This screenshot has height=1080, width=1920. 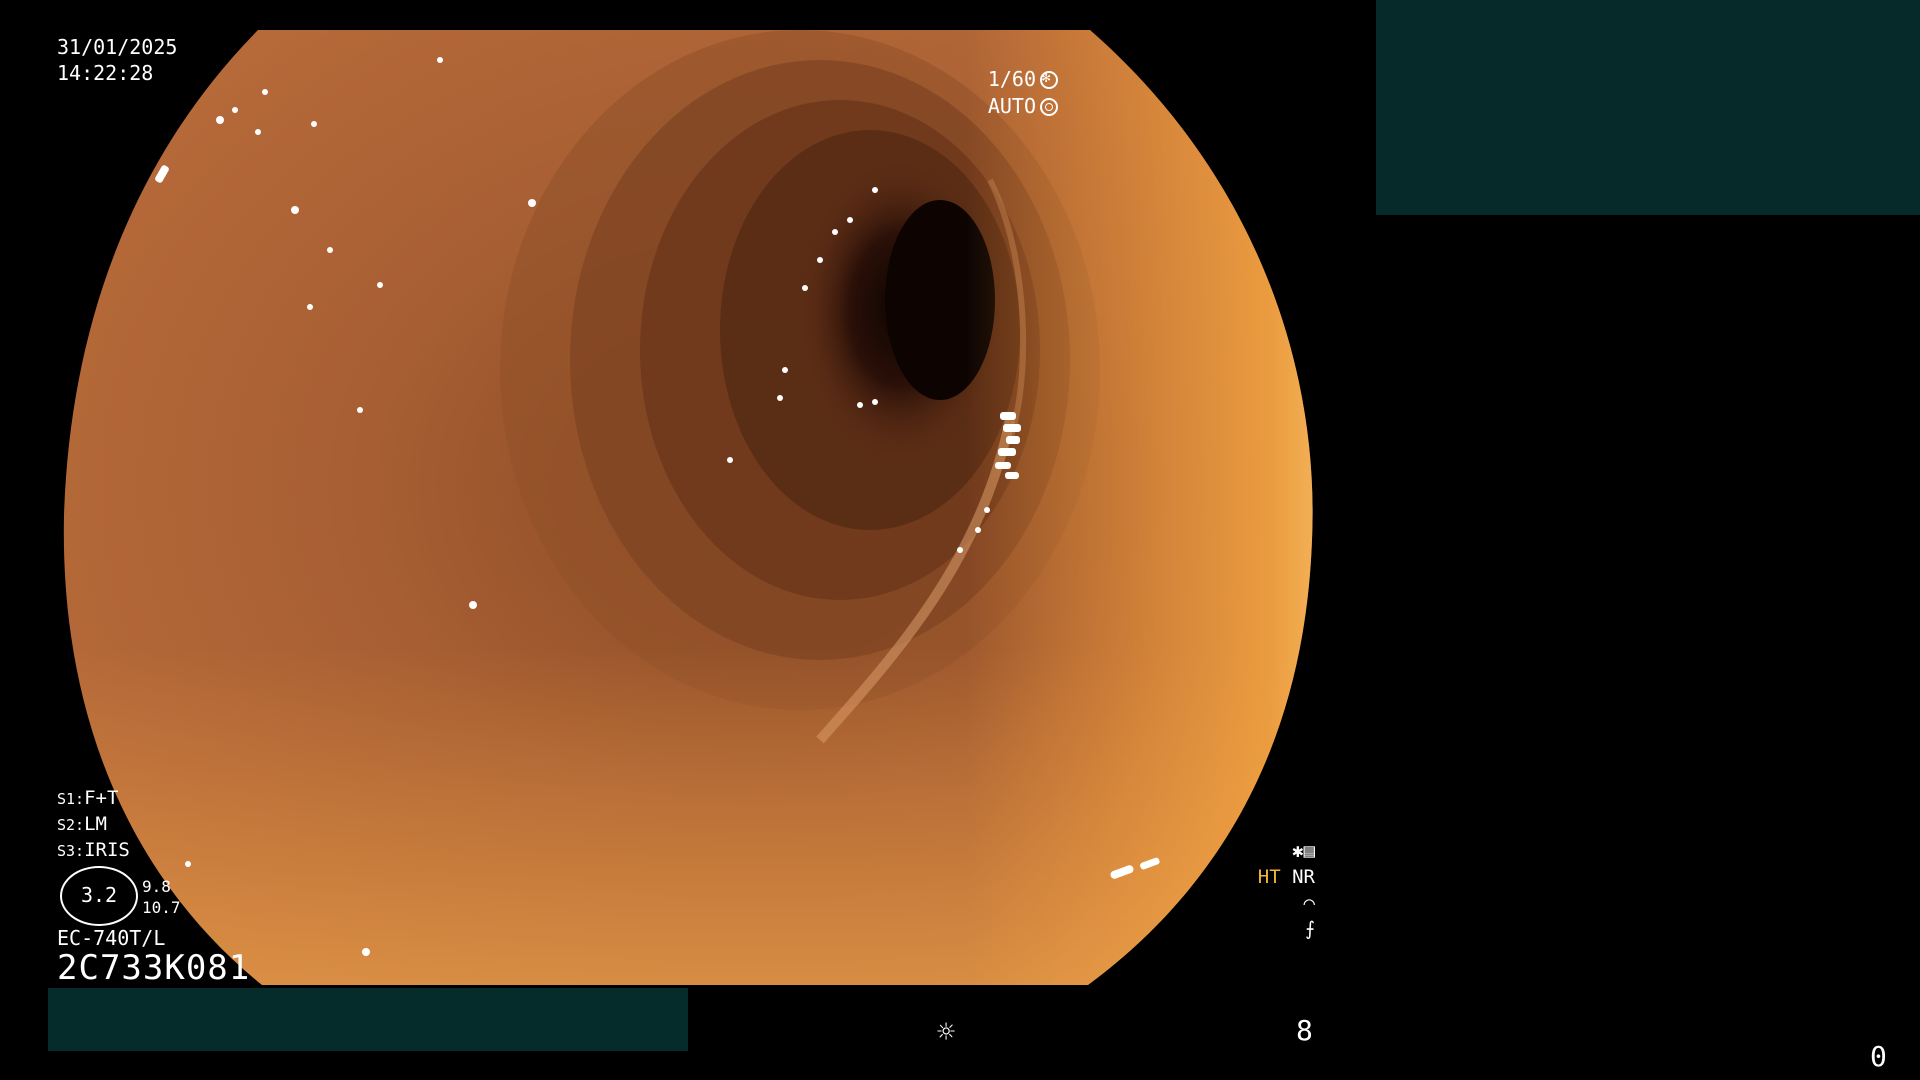 I want to click on filter-icon: ⨍, so click(x=1310, y=929).